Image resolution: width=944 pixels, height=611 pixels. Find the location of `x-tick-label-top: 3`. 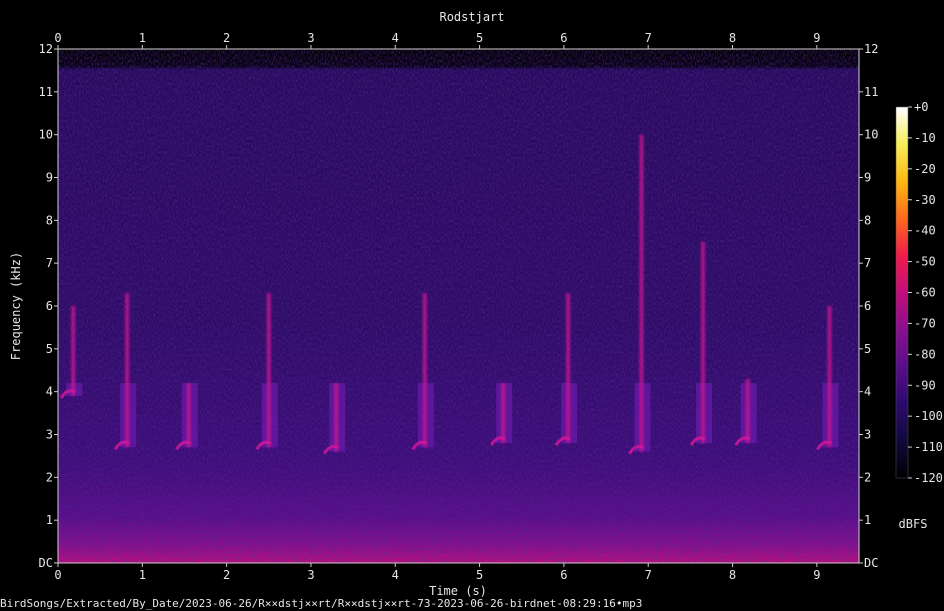

x-tick-label-top: 3 is located at coordinates (310, 38).